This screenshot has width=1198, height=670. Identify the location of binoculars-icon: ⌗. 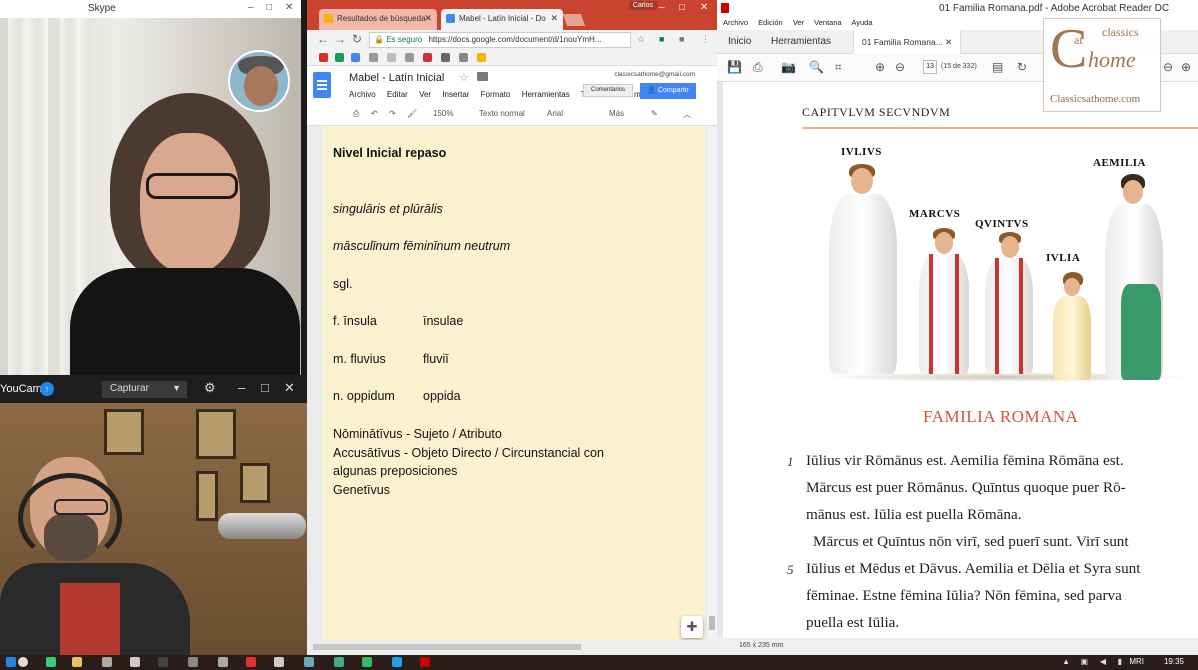
(838, 67).